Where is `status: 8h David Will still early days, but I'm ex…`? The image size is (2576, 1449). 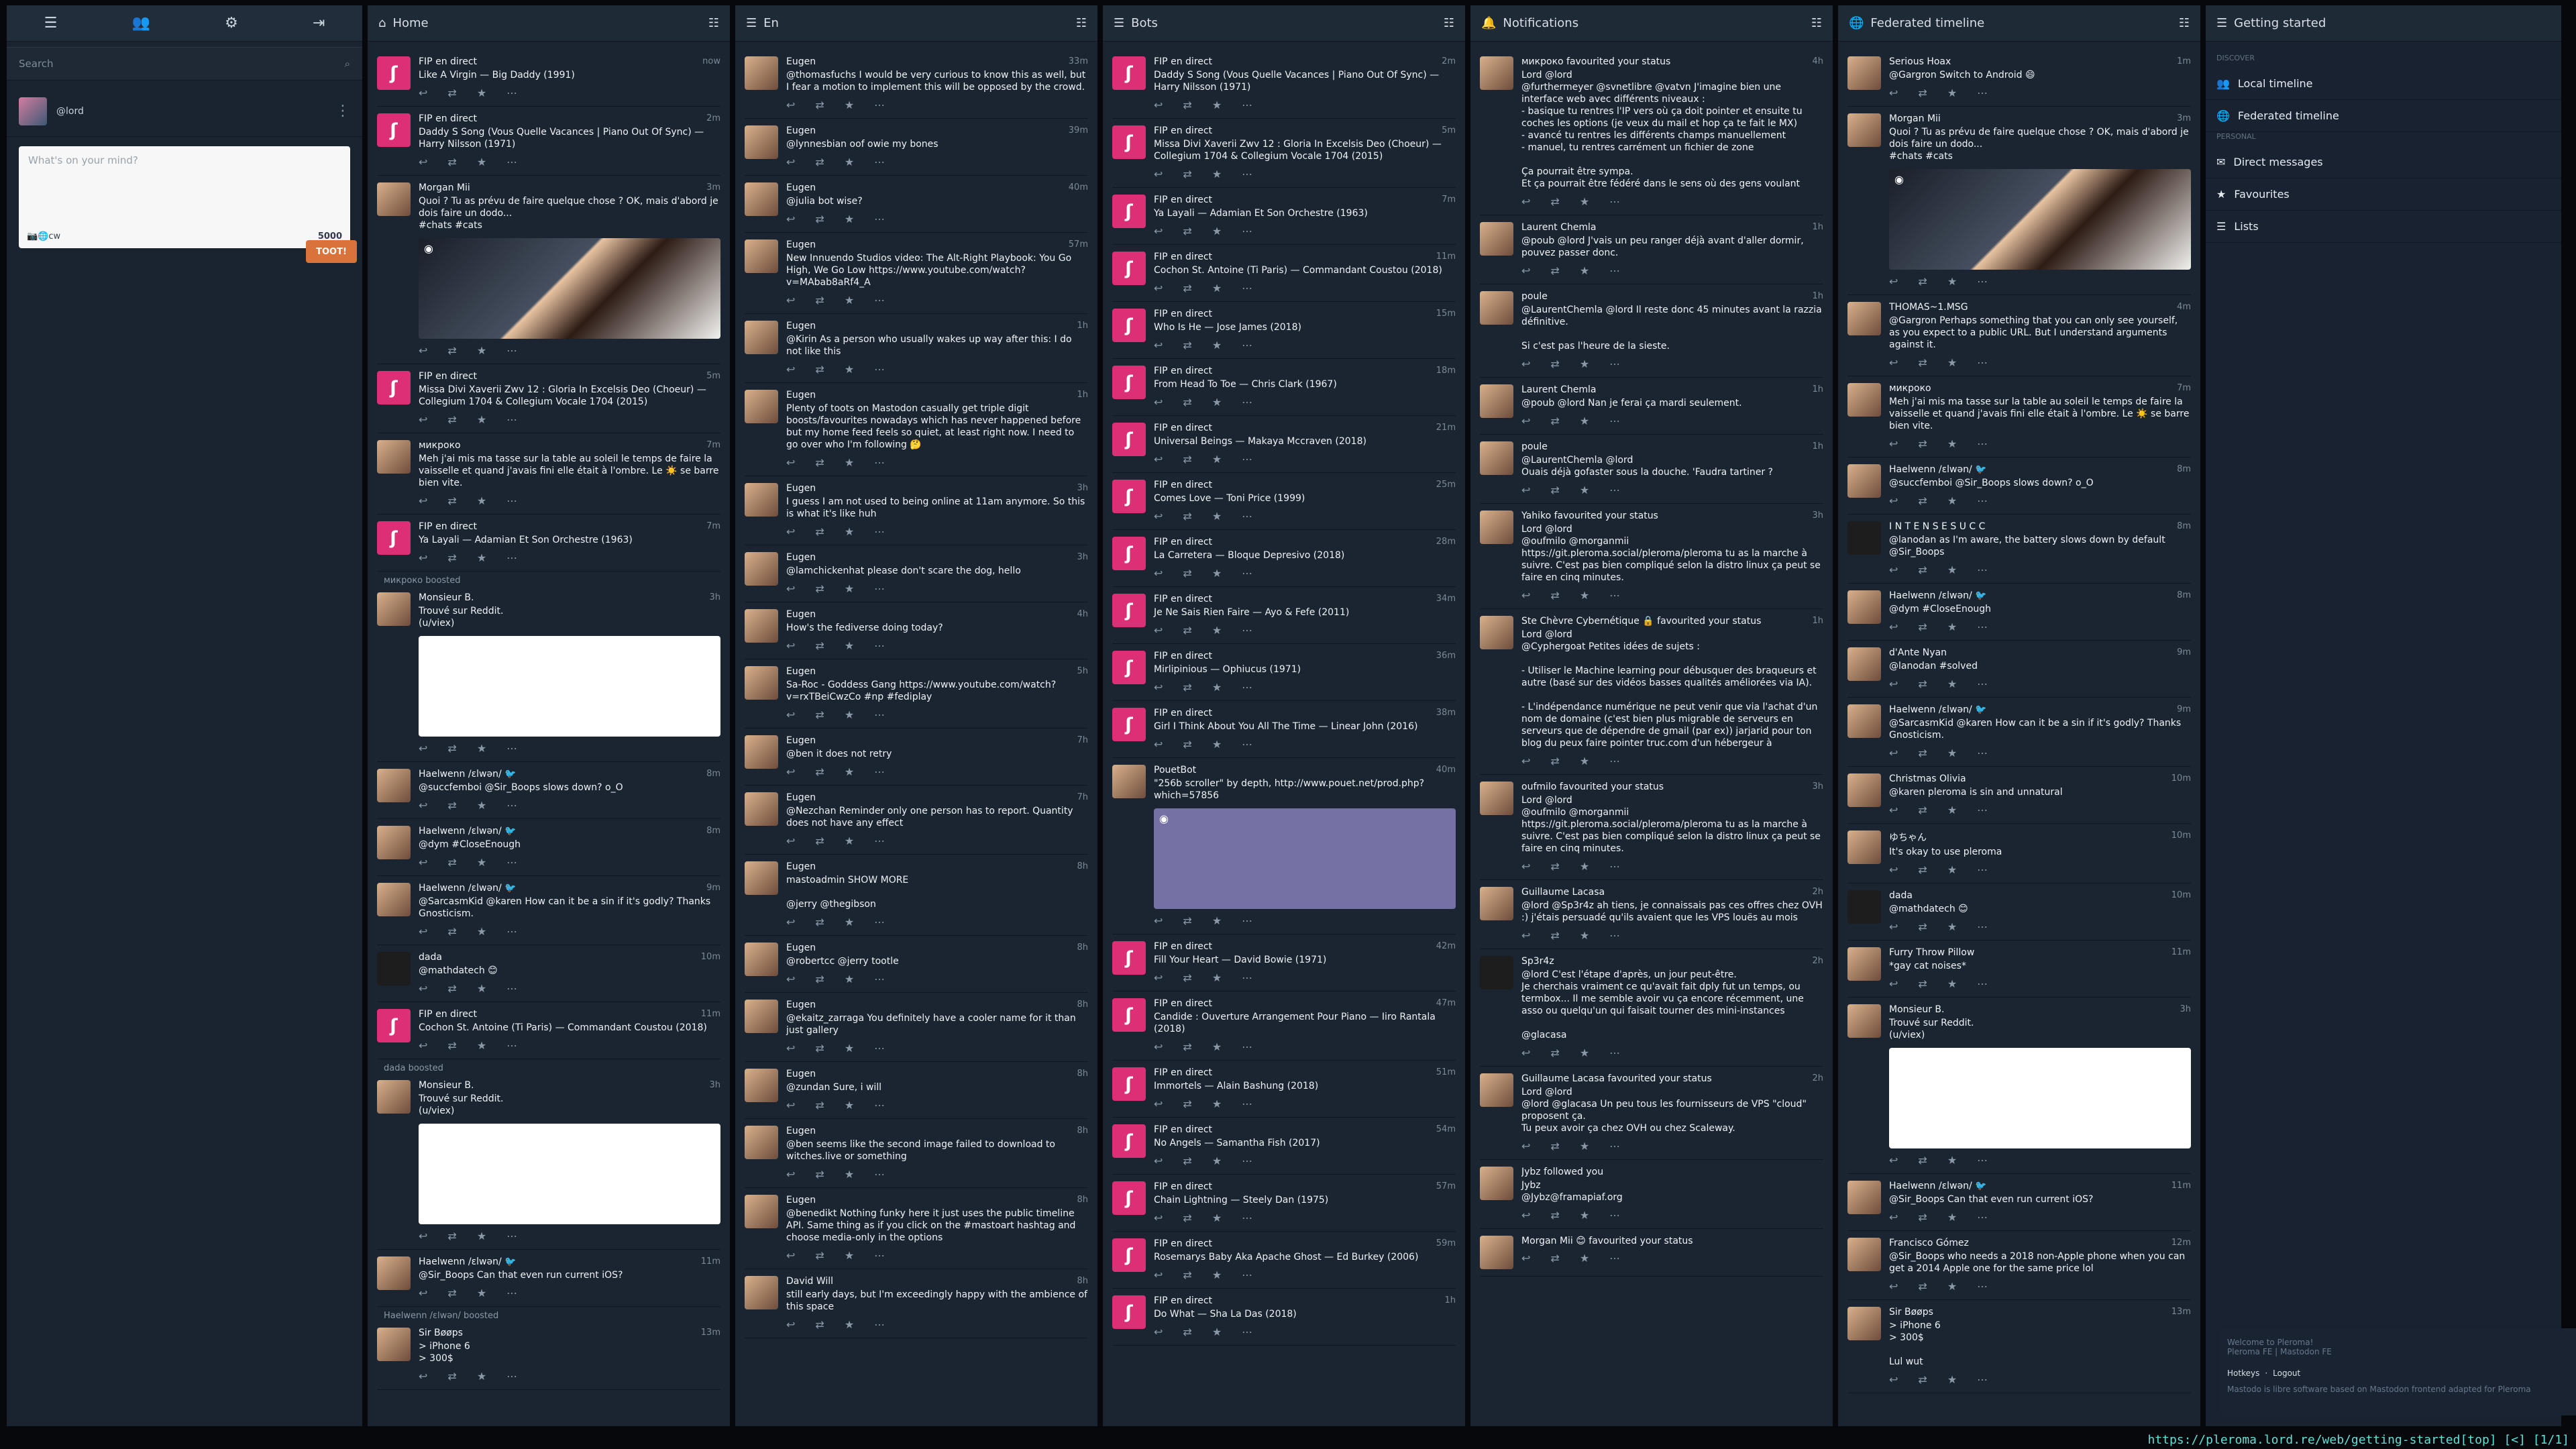
status: 8h David Will still early days, but I'm ex… is located at coordinates (916, 1303).